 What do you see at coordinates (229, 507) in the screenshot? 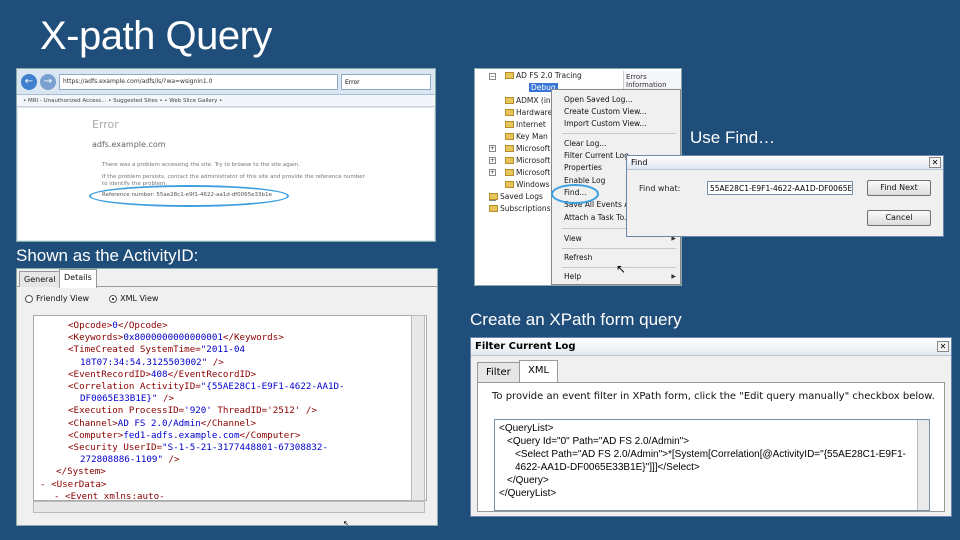
I see `horizontal-scrollbar` at bounding box center [229, 507].